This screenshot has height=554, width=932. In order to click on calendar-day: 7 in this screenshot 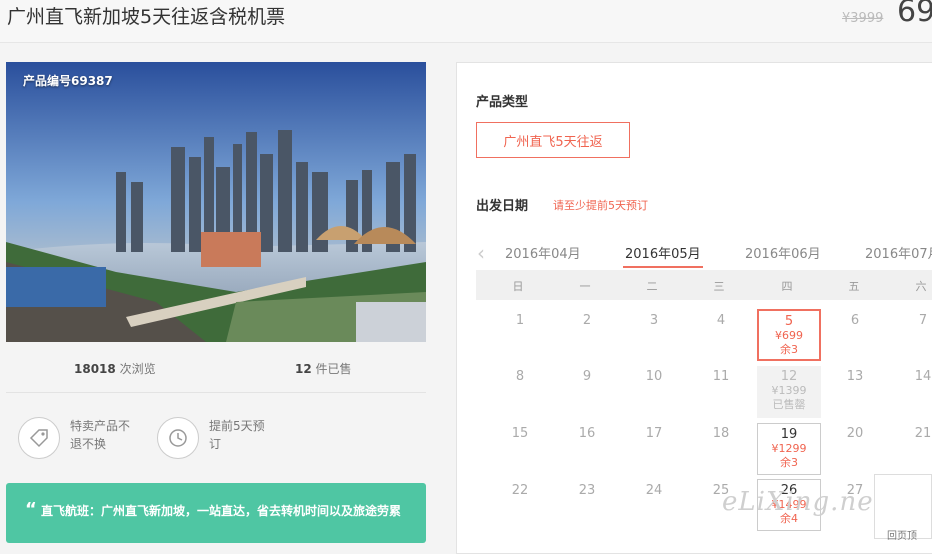, I will do `click(923, 320)`.